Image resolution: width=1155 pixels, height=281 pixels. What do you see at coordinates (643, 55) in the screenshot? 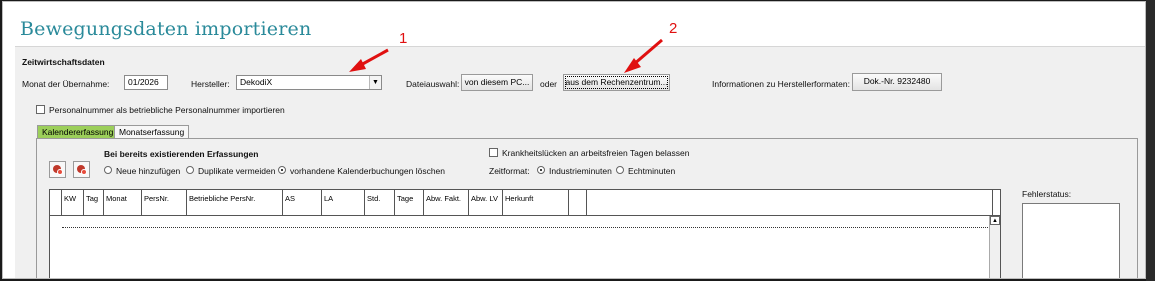
I see `arrow-2-icon` at bounding box center [643, 55].